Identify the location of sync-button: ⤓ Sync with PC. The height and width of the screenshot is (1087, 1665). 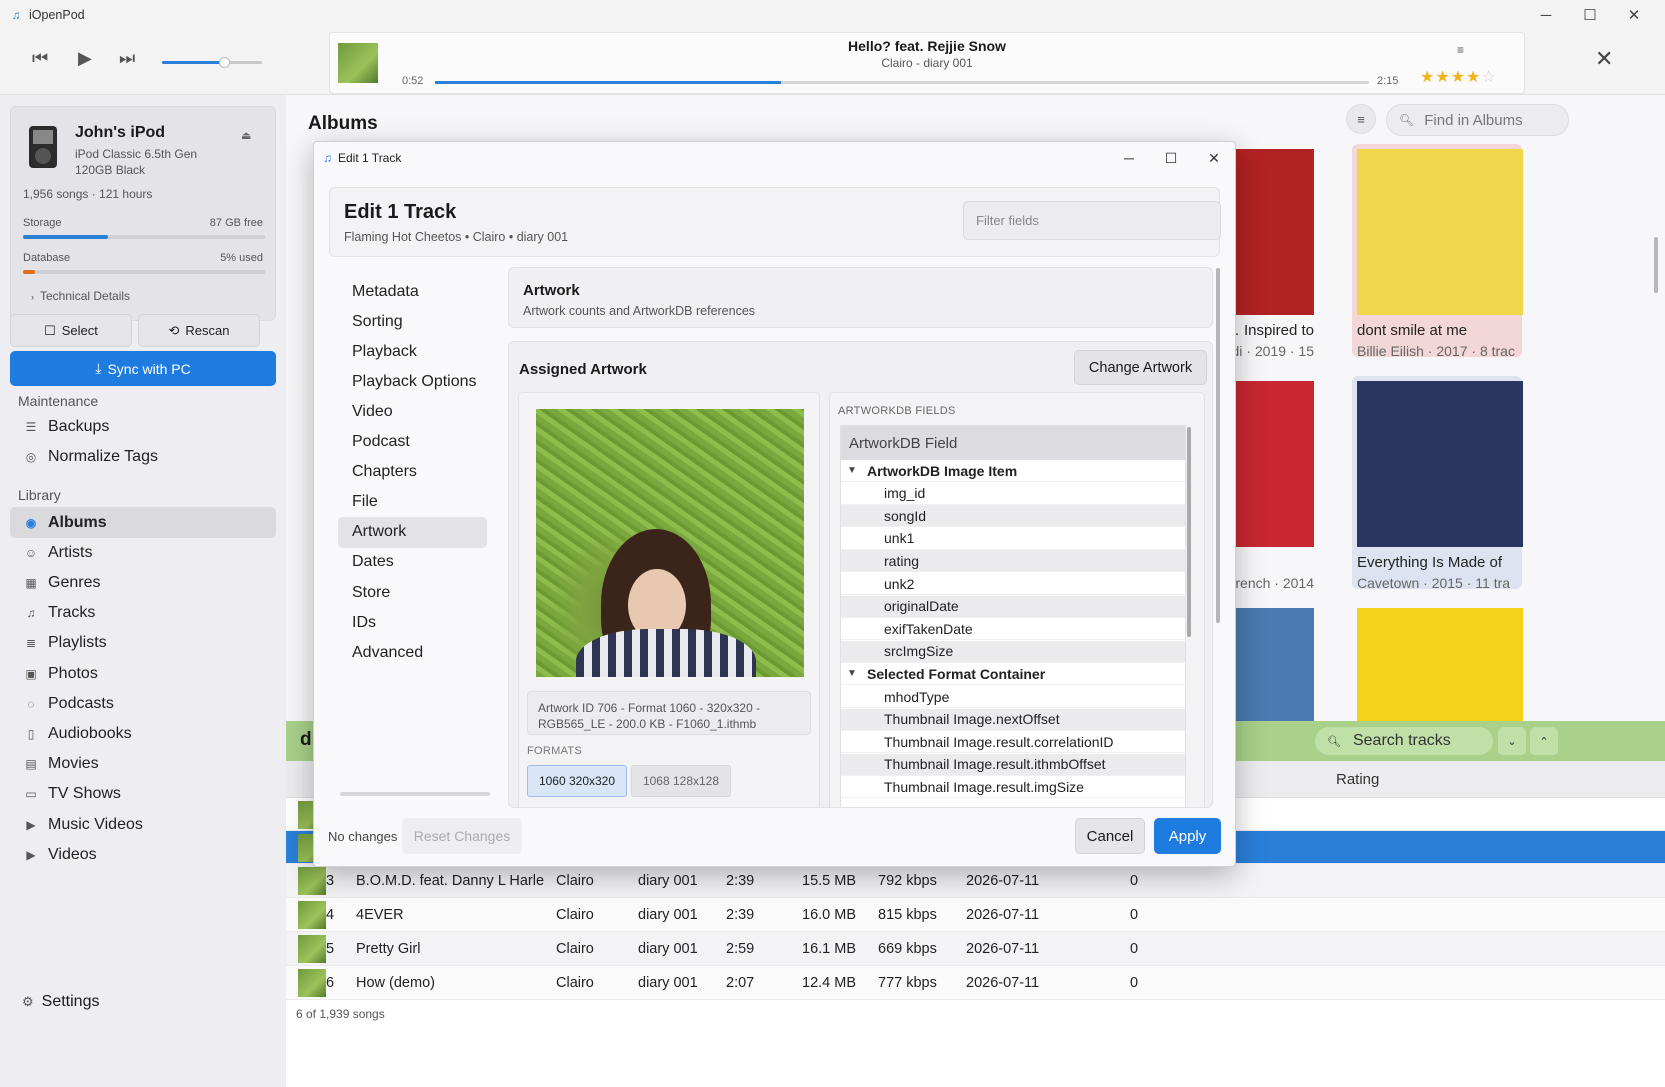
(143, 368).